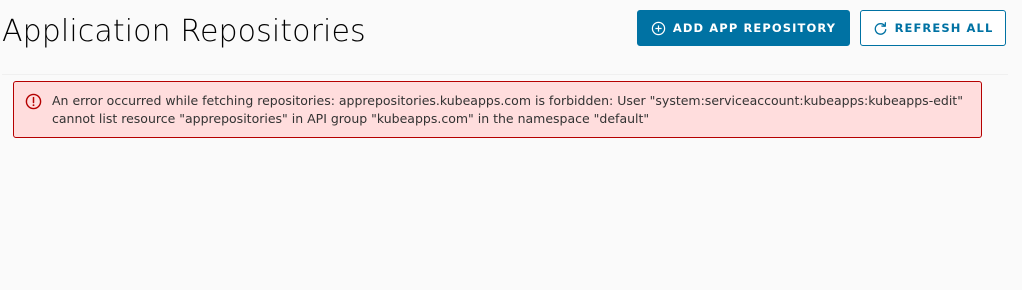 The width and height of the screenshot is (1022, 290). Describe the element at coordinates (184, 31) in the screenshot. I see `page-title: Application Repositories` at that location.